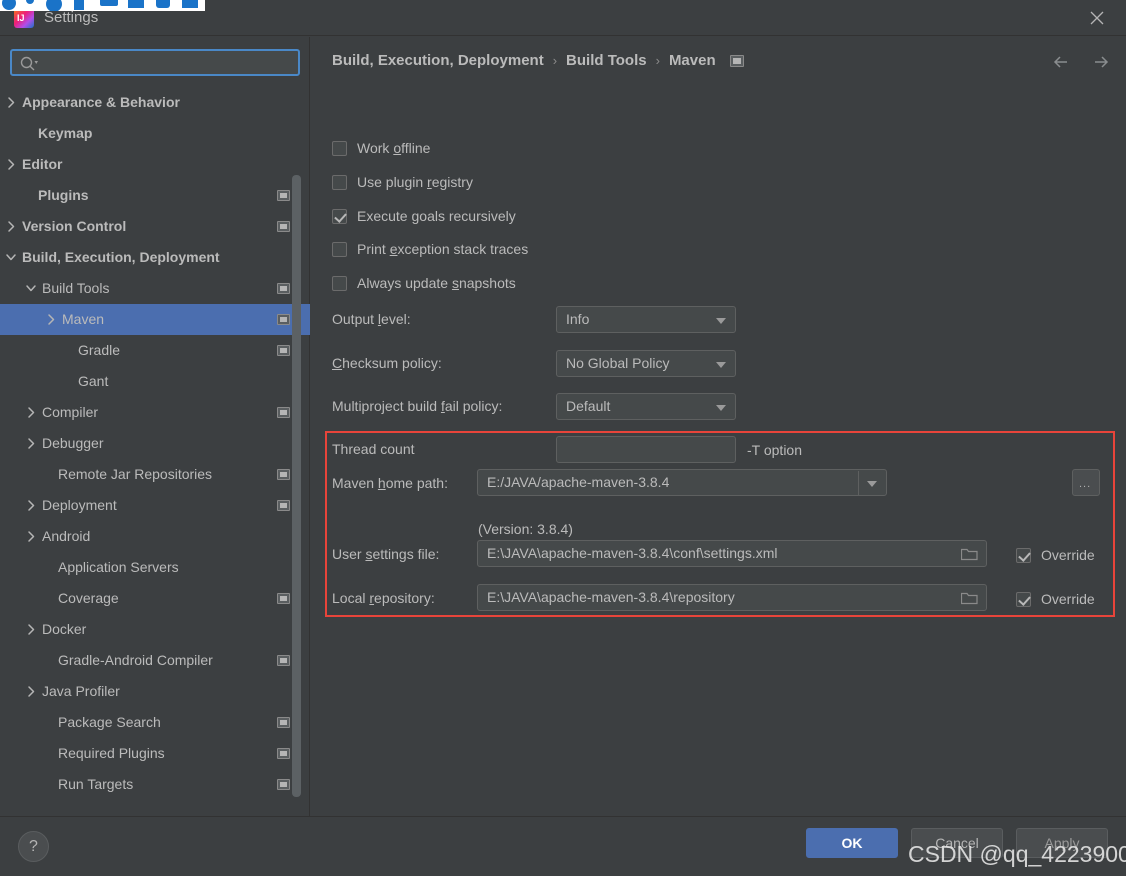  I want to click on sidebar-item-label: Debugger, so click(73, 443).